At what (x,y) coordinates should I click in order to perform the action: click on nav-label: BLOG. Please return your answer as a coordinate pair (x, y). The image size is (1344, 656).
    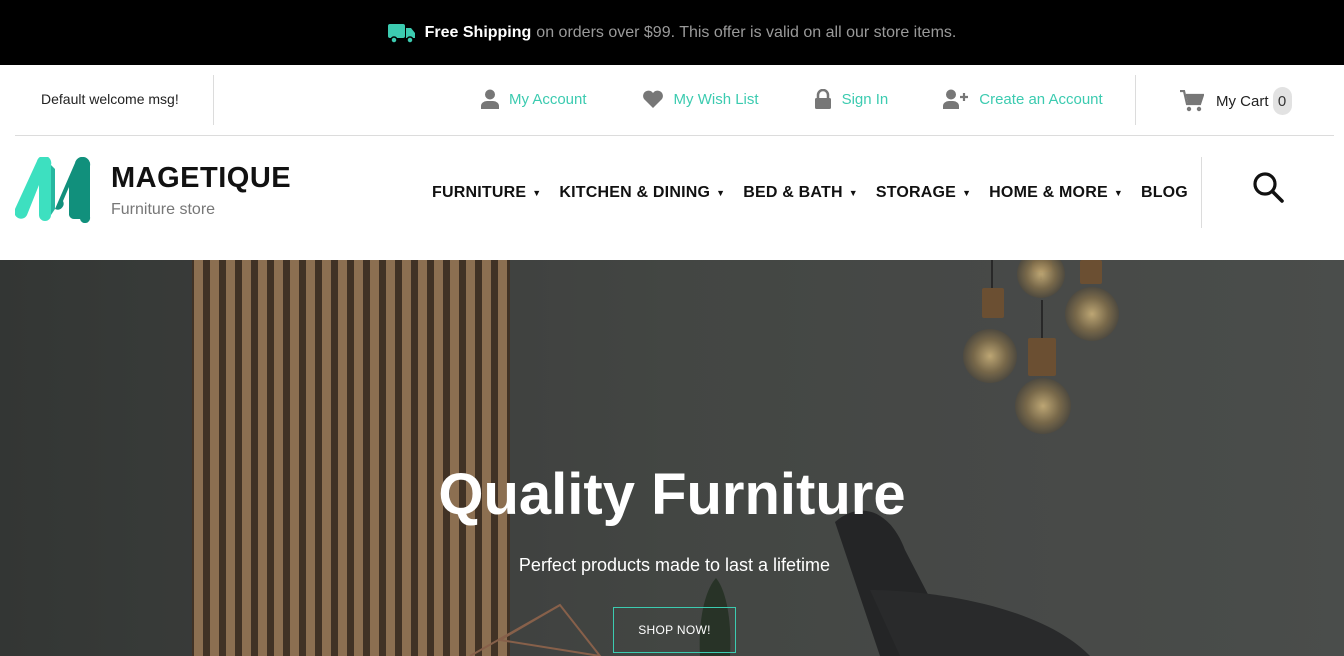
    Looking at the image, I should click on (1164, 192).